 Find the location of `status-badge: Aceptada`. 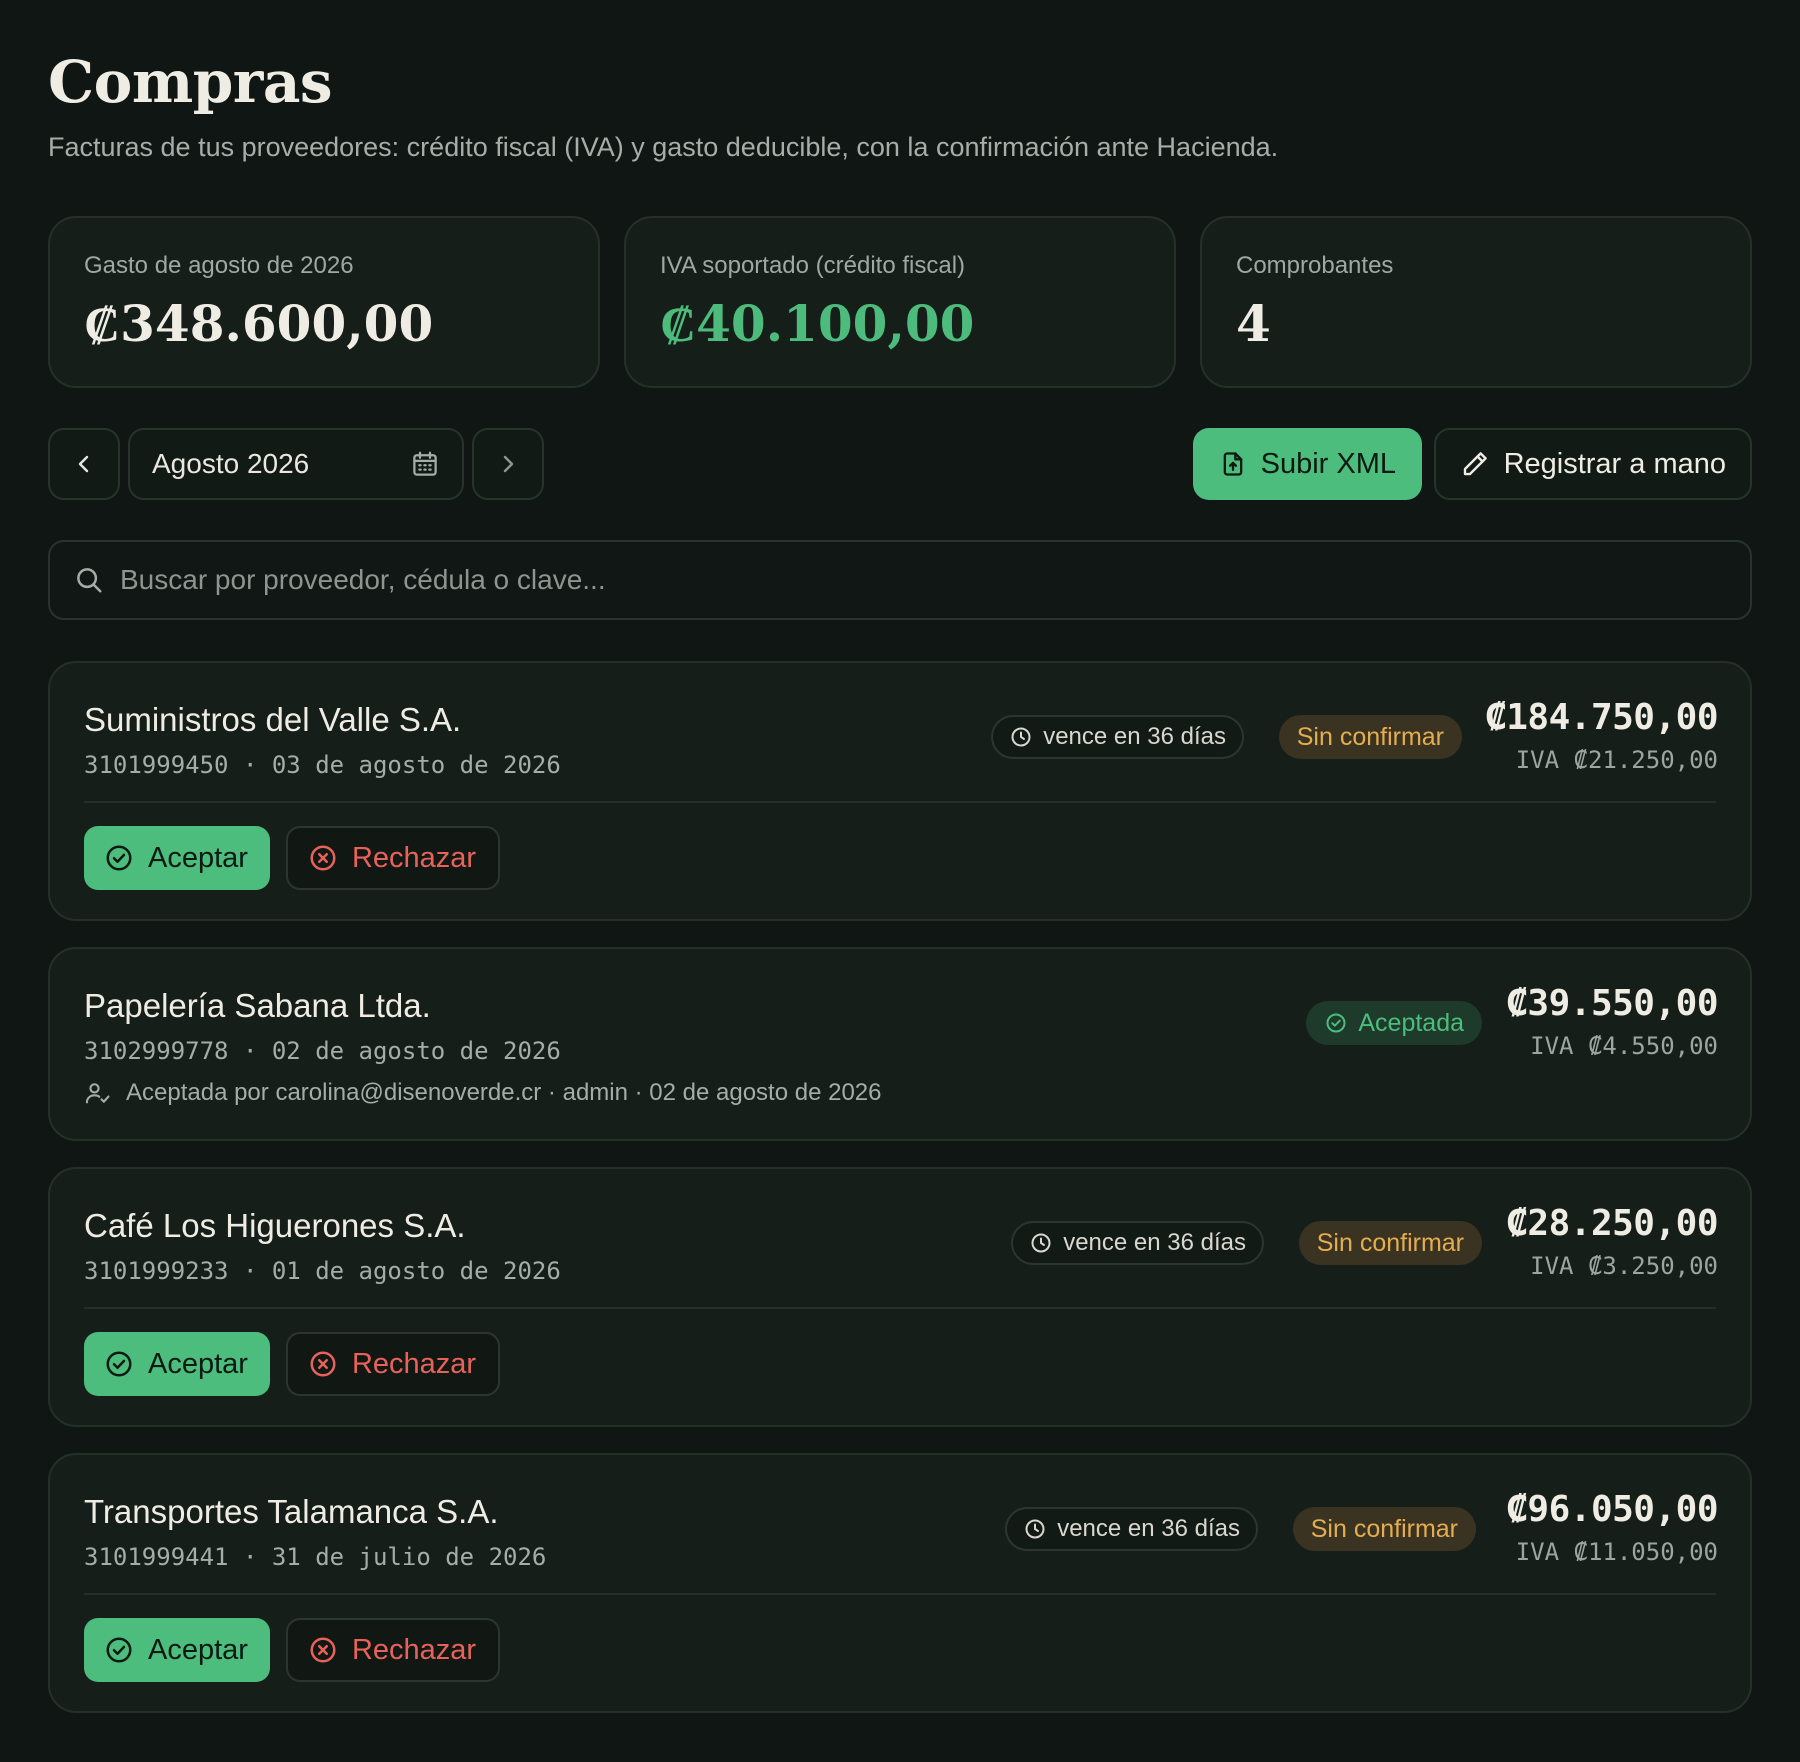

status-badge: Aceptada is located at coordinates (1394, 1023).